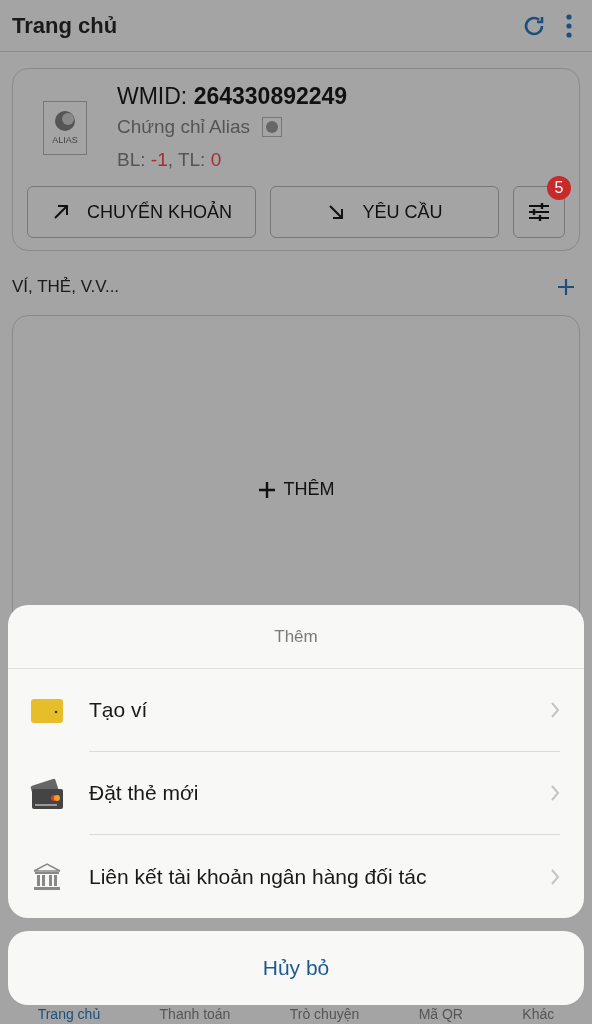 This screenshot has width=592, height=1024. What do you see at coordinates (266, 489) in the screenshot?
I see `plus-icon` at bounding box center [266, 489].